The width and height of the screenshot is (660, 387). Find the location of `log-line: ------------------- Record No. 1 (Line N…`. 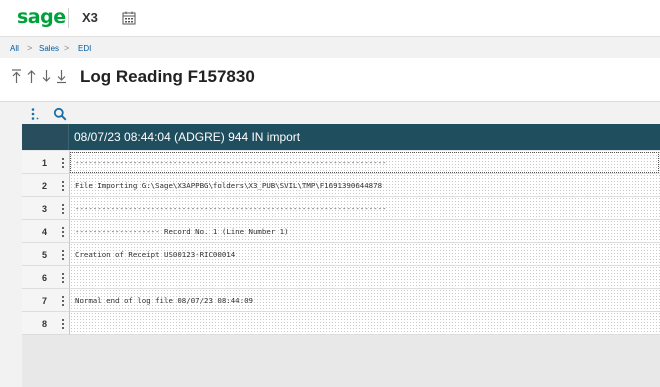

log-line: ------------------- Record No. 1 (Line N… is located at coordinates (364, 231).